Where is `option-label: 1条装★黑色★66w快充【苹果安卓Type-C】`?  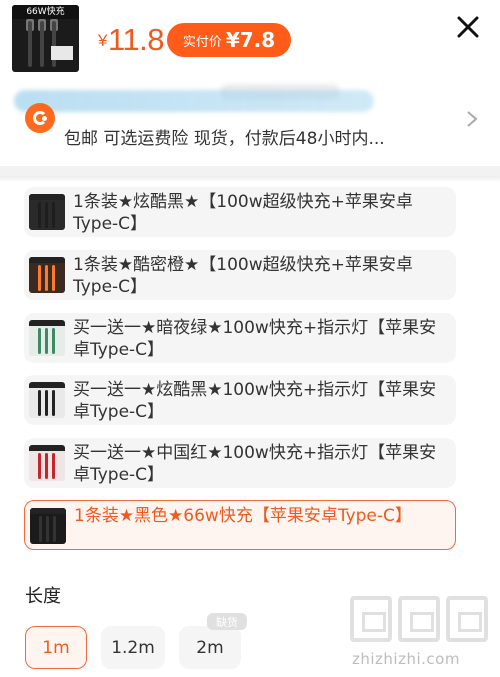
option-label: 1条装★黑色★66w快充【苹果安卓Type-C】 is located at coordinates (243, 516).